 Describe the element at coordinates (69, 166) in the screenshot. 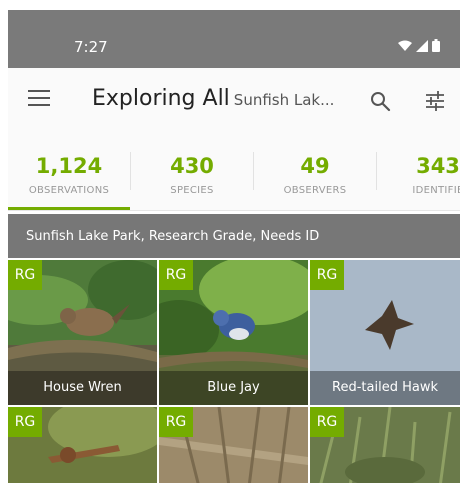

I see `observations-count: 1,124` at that location.